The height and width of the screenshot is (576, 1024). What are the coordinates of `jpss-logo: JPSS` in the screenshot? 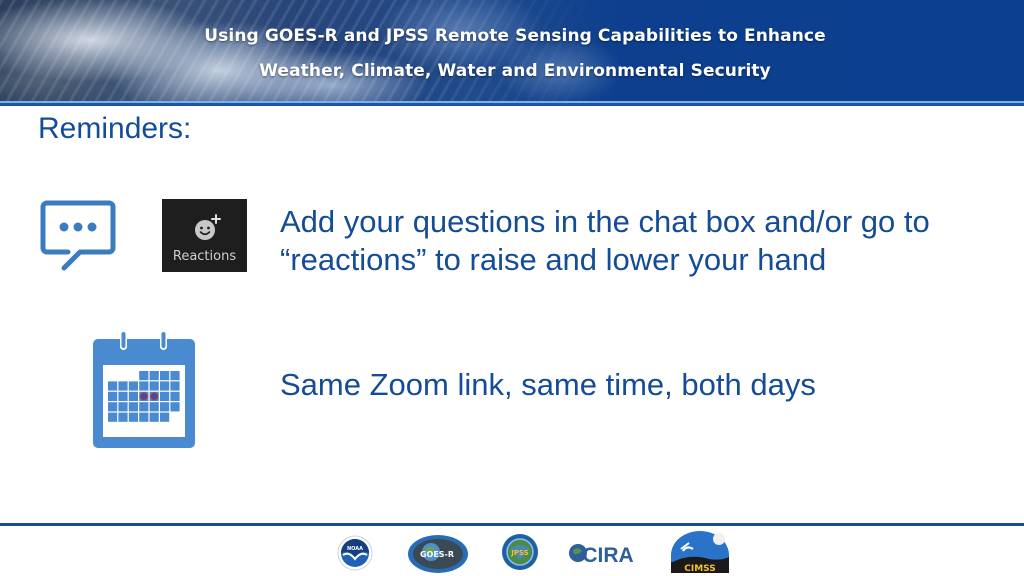 It's located at (520, 552).